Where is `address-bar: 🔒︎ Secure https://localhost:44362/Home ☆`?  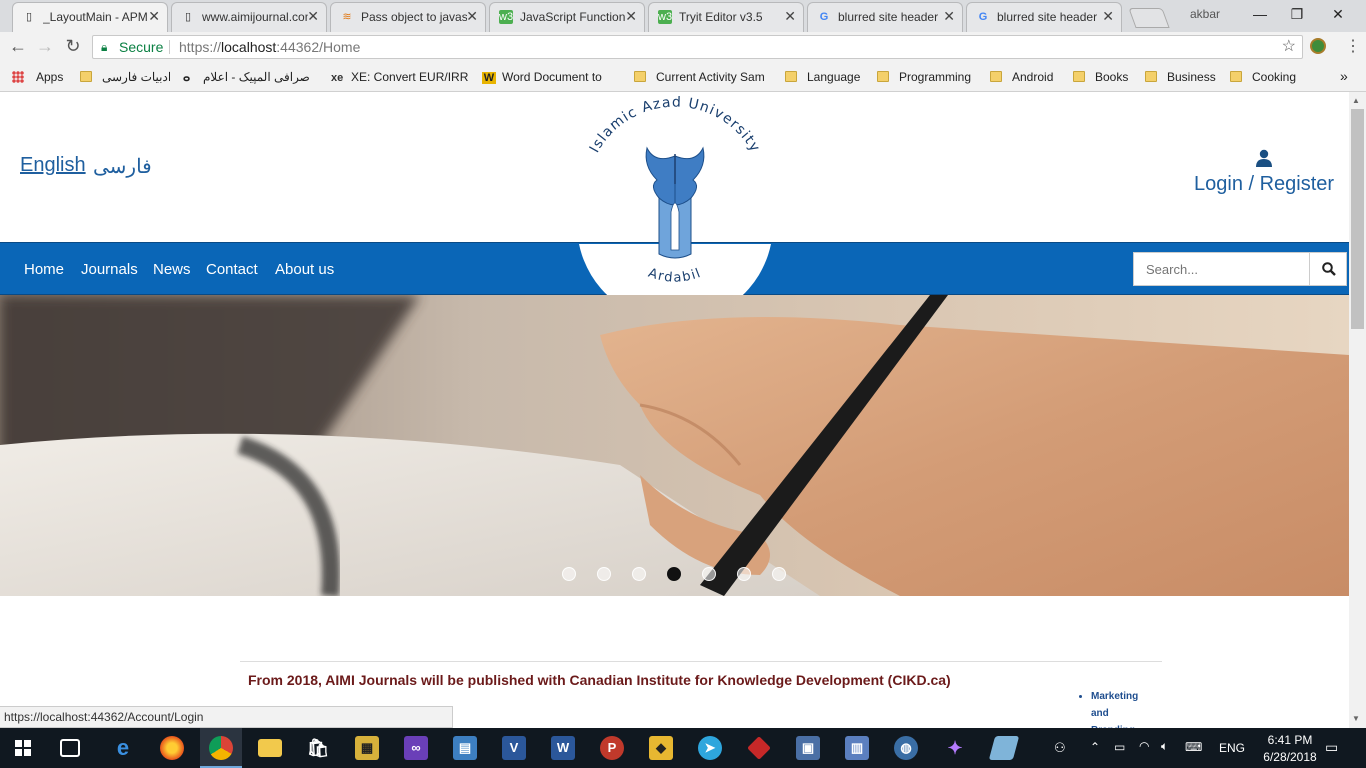 address-bar: 🔒︎ Secure https://localhost:44362/Home ☆ is located at coordinates (697, 47).